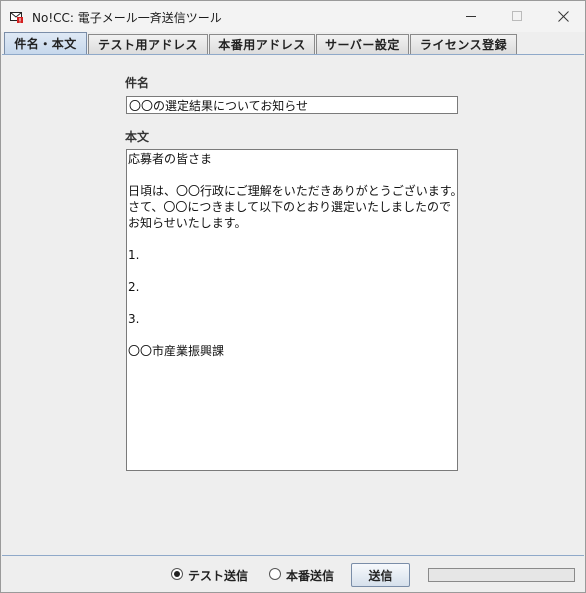  Describe the element at coordinates (310, 575) in the screenshot. I see `production-send-label: 本番送信` at that location.